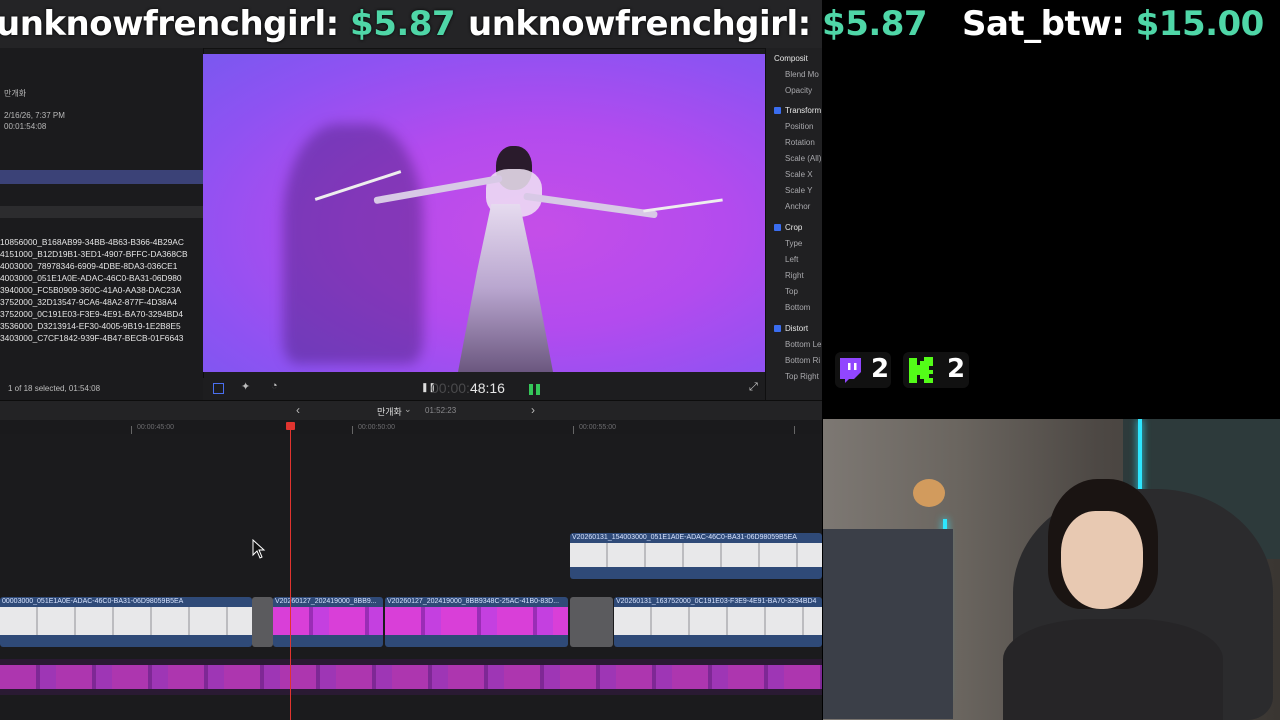 Image resolution: width=1280 pixels, height=720 pixels. What do you see at coordinates (1037, 24) in the screenshot?
I see `donor-name: Sat_btw` at bounding box center [1037, 24].